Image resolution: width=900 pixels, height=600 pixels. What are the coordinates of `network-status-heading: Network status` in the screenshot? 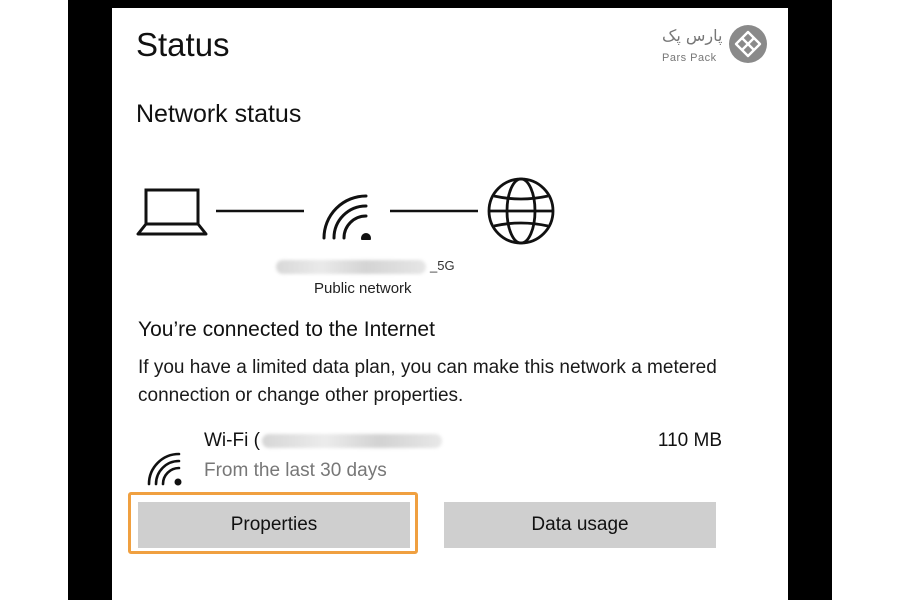 It's located at (219, 114).